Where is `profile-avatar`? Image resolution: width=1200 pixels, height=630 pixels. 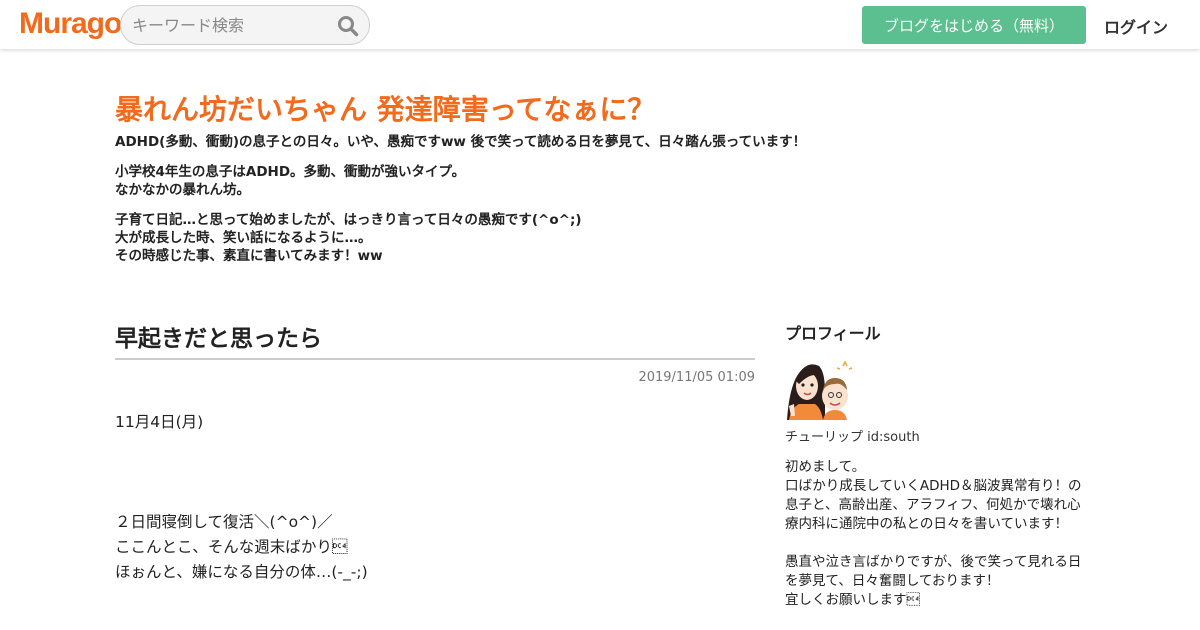 profile-avatar is located at coordinates (819, 388).